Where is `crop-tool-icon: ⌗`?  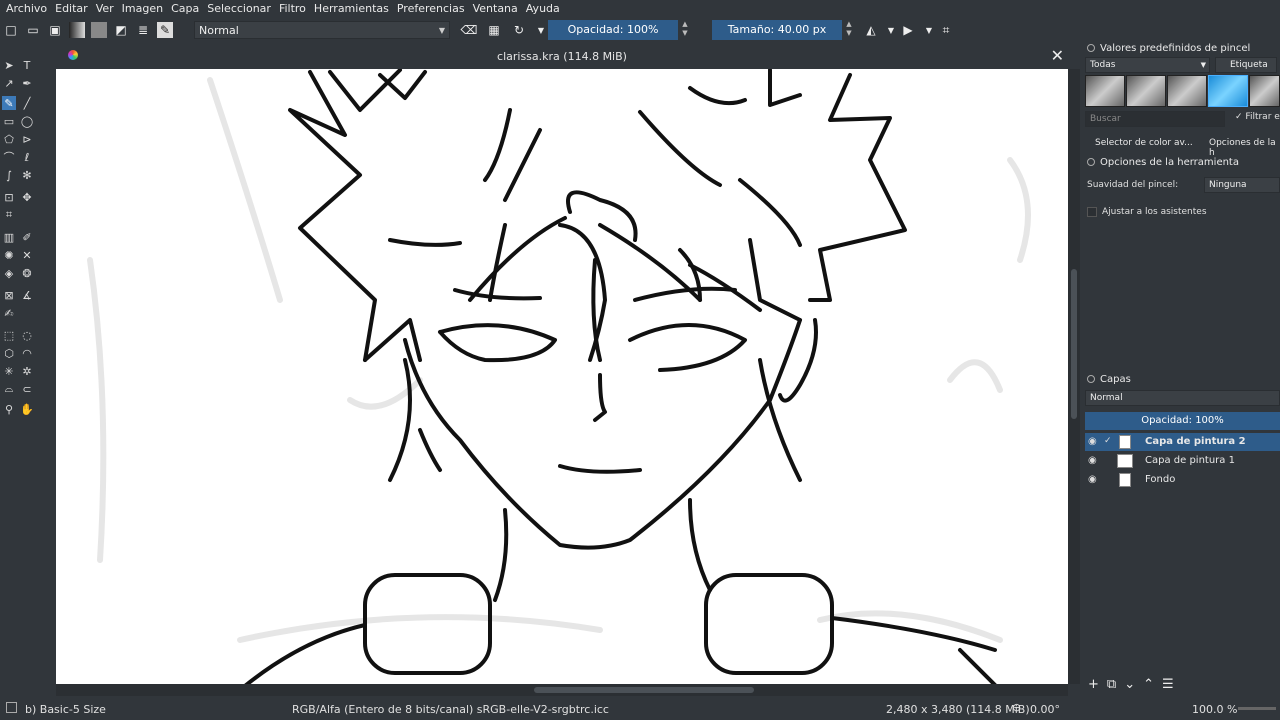
crop-tool-icon: ⌗ is located at coordinates (9, 215).